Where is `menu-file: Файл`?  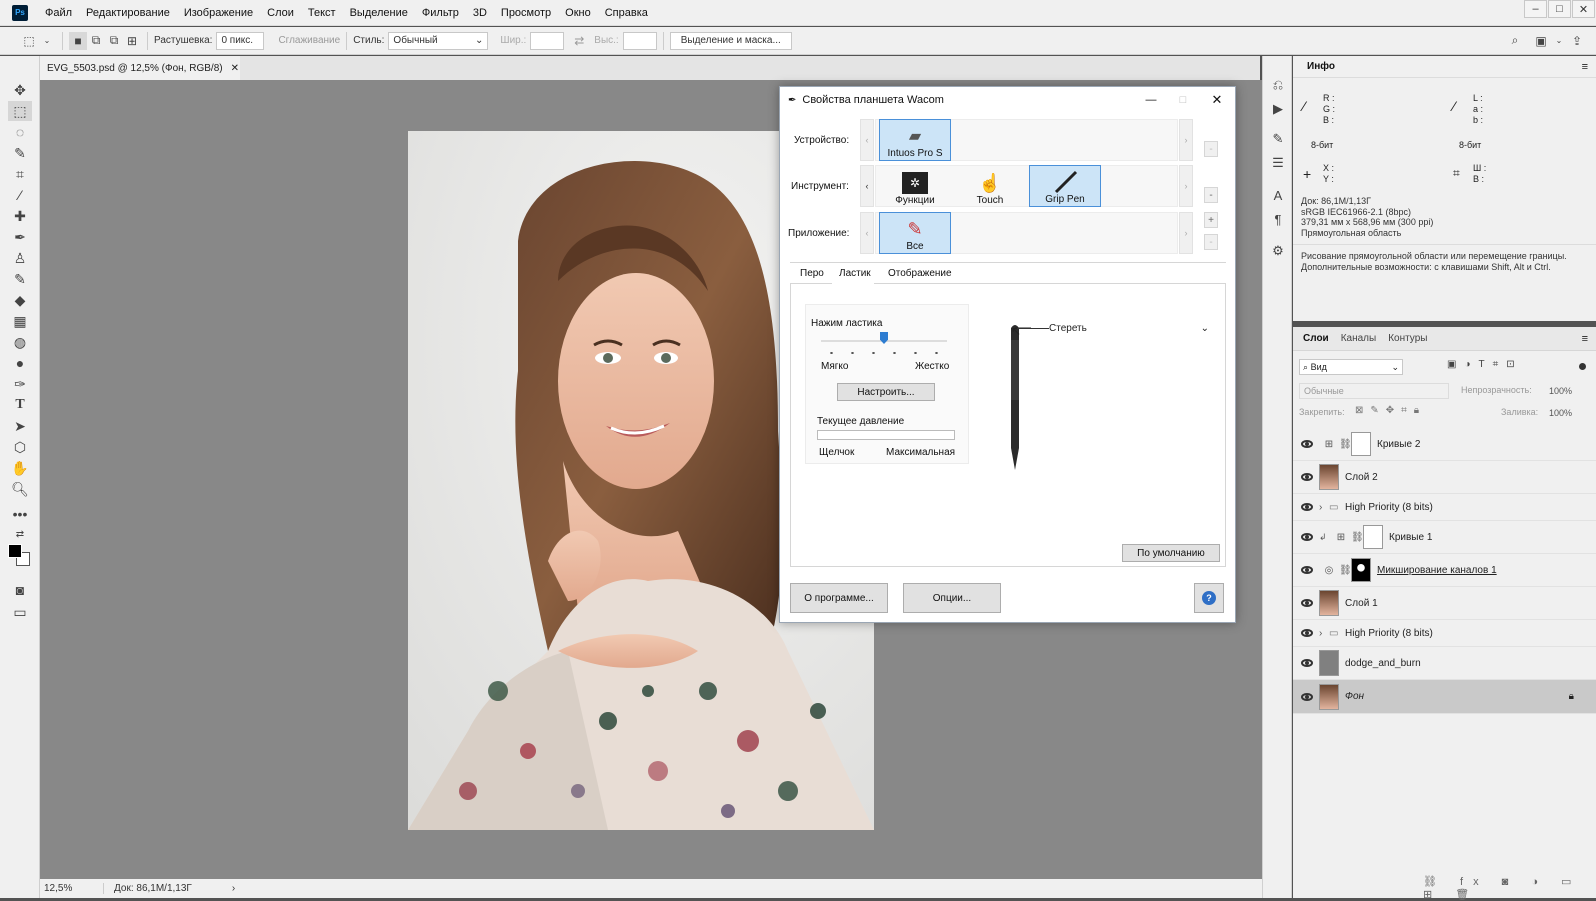 menu-file: Файл is located at coordinates (58, 13).